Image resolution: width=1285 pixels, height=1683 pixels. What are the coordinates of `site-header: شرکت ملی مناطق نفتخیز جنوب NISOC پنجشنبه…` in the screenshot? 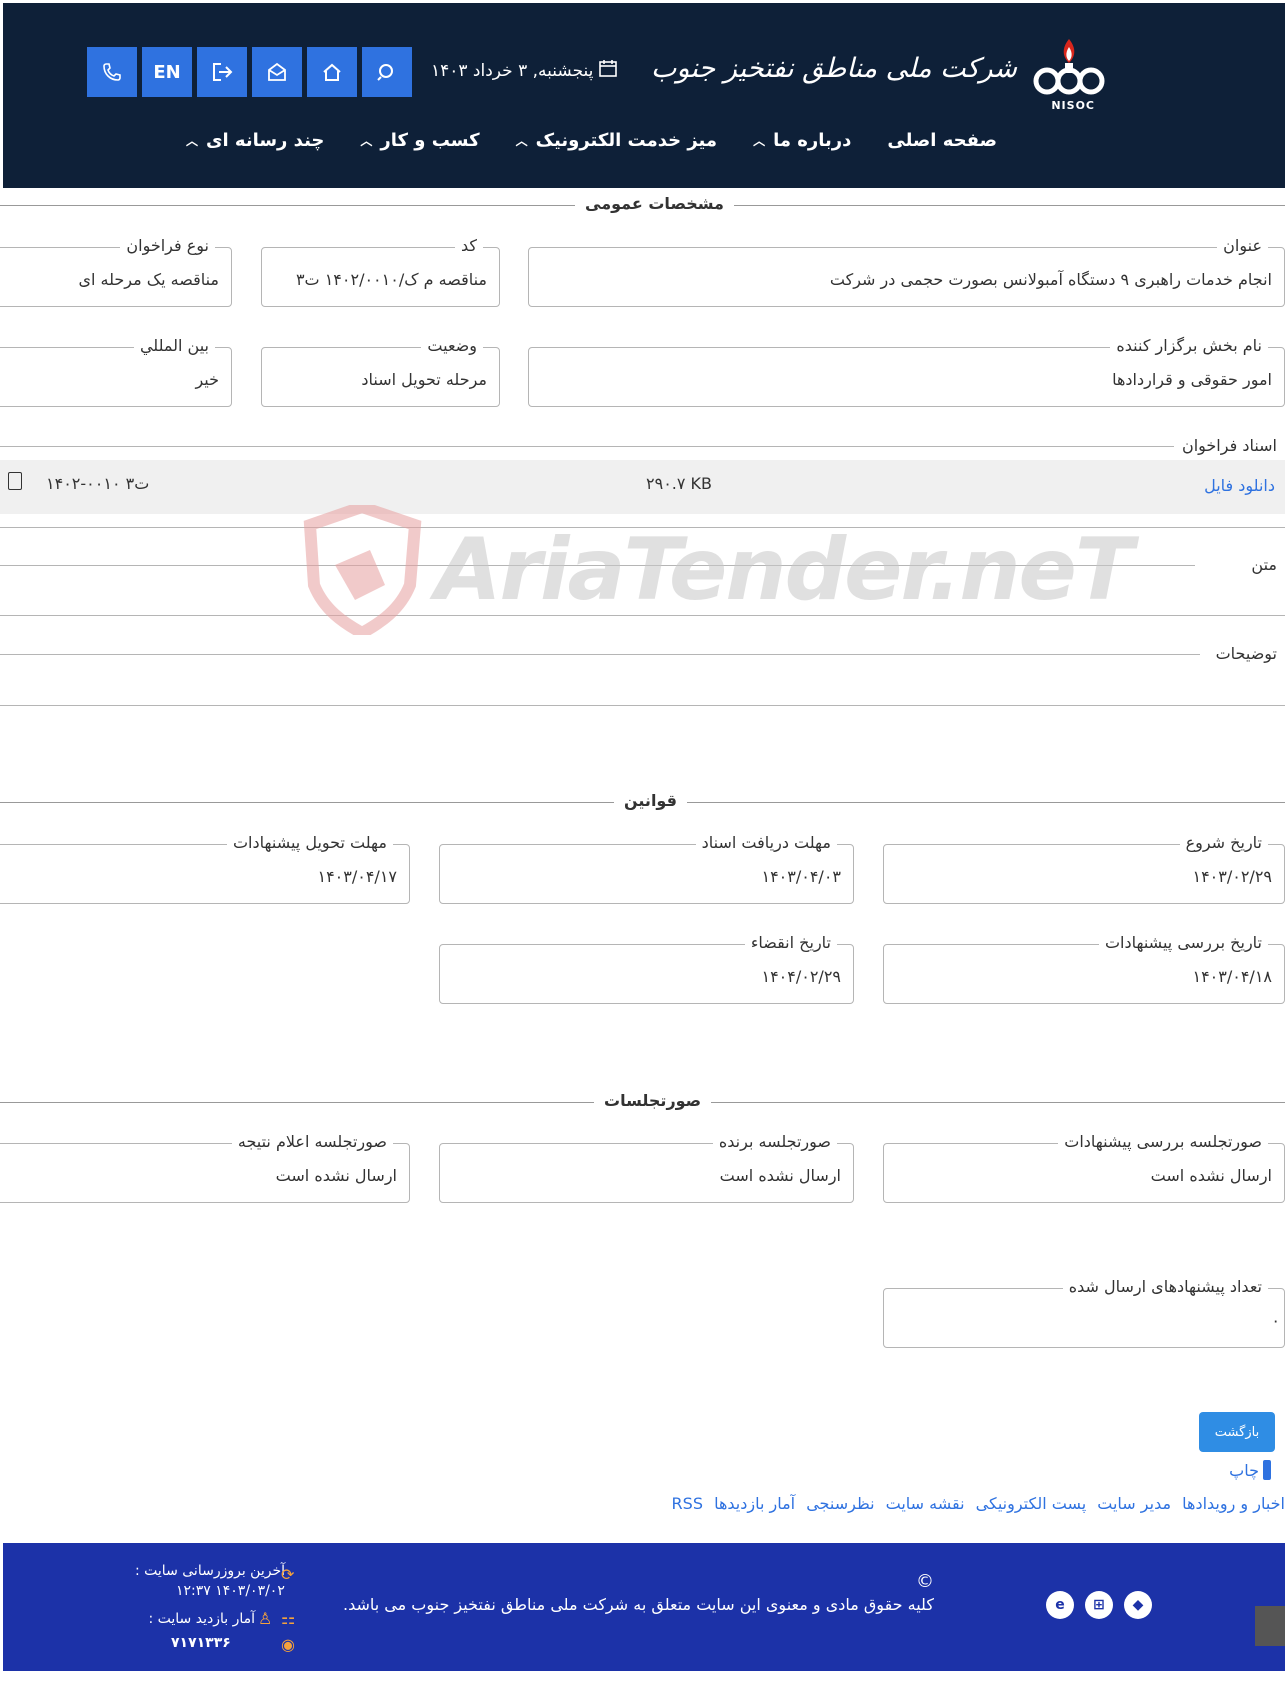 It's located at (644, 95).